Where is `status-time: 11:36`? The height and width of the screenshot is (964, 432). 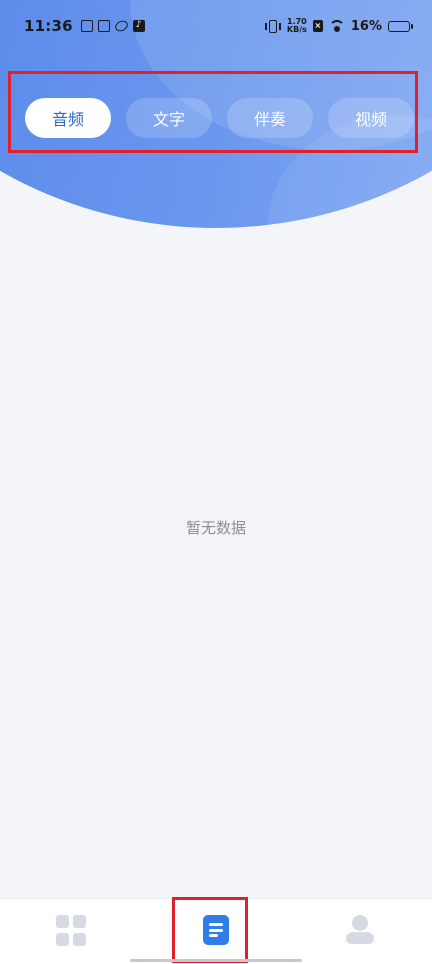
status-time: 11:36 is located at coordinates (48, 26).